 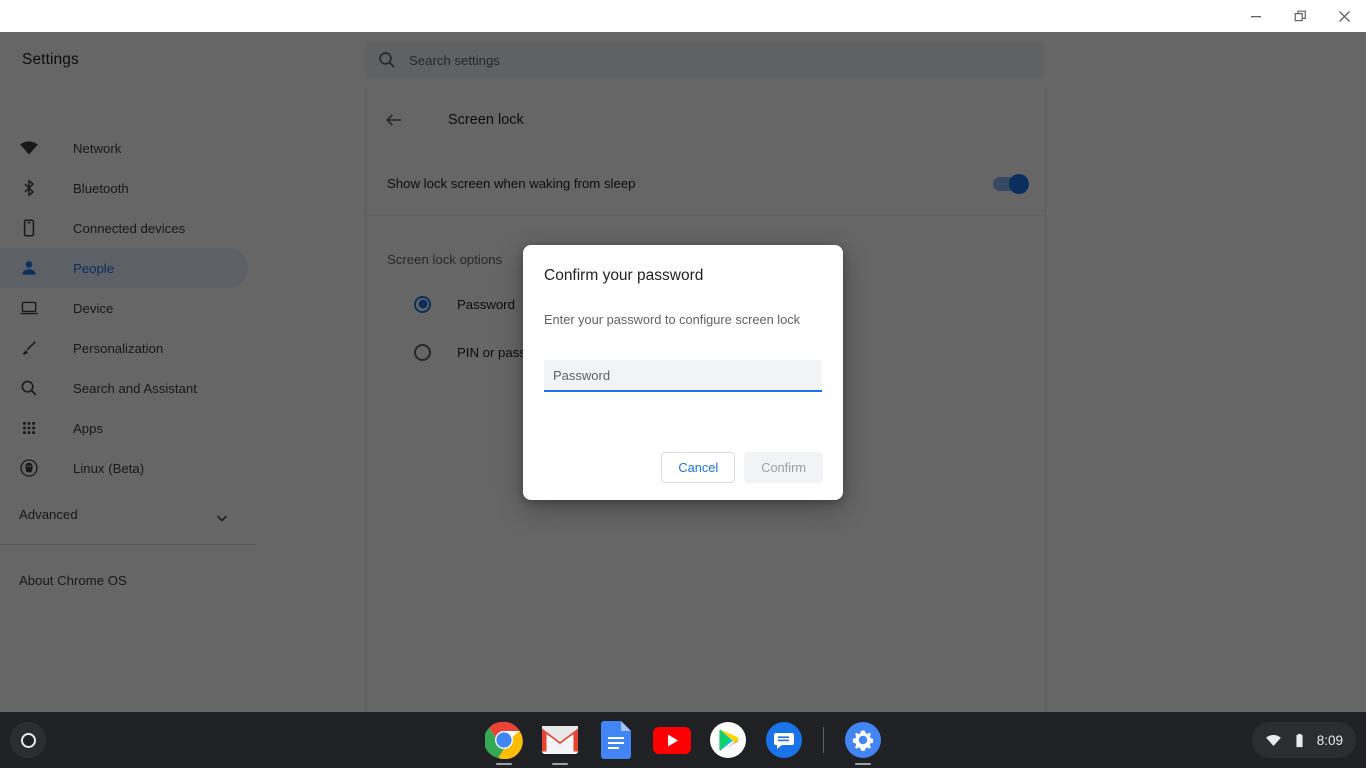 I want to click on sidebar-item-advanced: Advanced, so click(x=128, y=514).